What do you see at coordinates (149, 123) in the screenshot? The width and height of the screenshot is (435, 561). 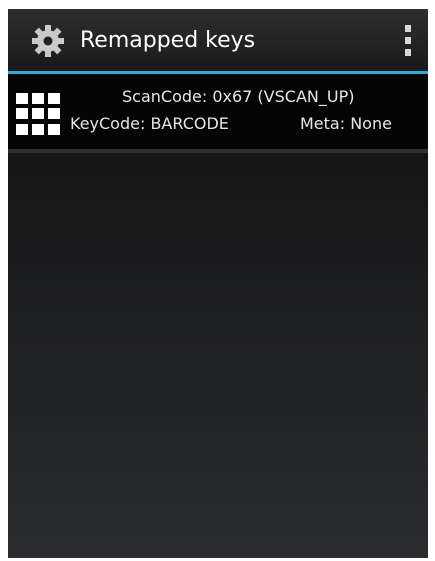 I see `keycode-label: KeyCode: BARCODE` at bounding box center [149, 123].